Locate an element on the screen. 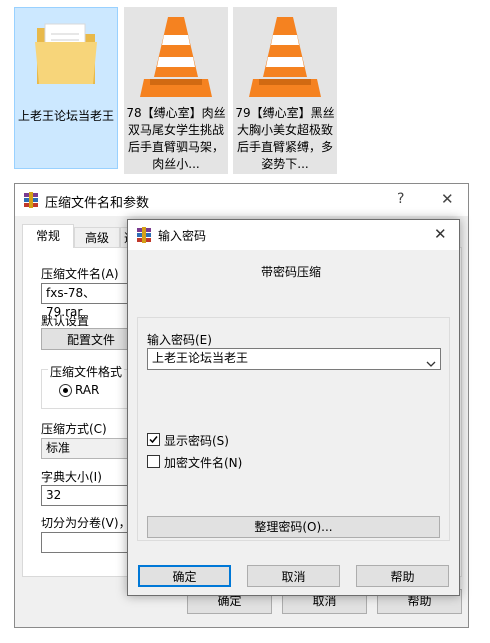 This screenshot has height=643, width=490. cancel-button: 取消 is located at coordinates (293, 576).